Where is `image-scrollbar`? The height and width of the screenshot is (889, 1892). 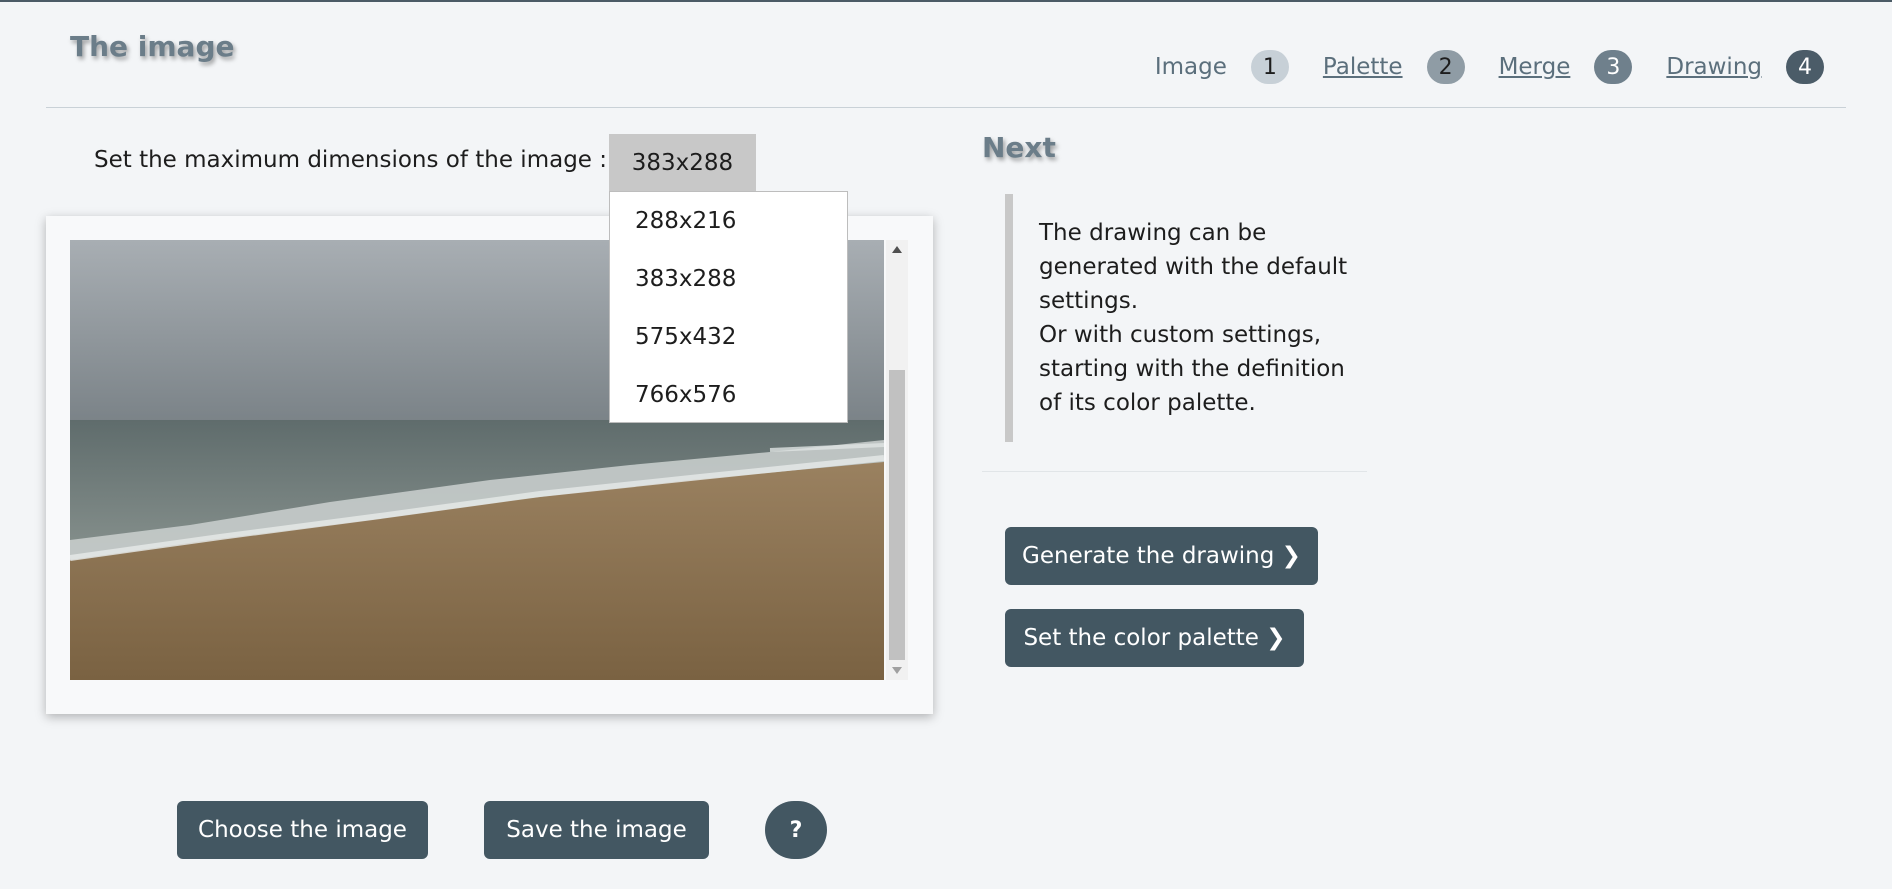
image-scrollbar is located at coordinates (897, 460).